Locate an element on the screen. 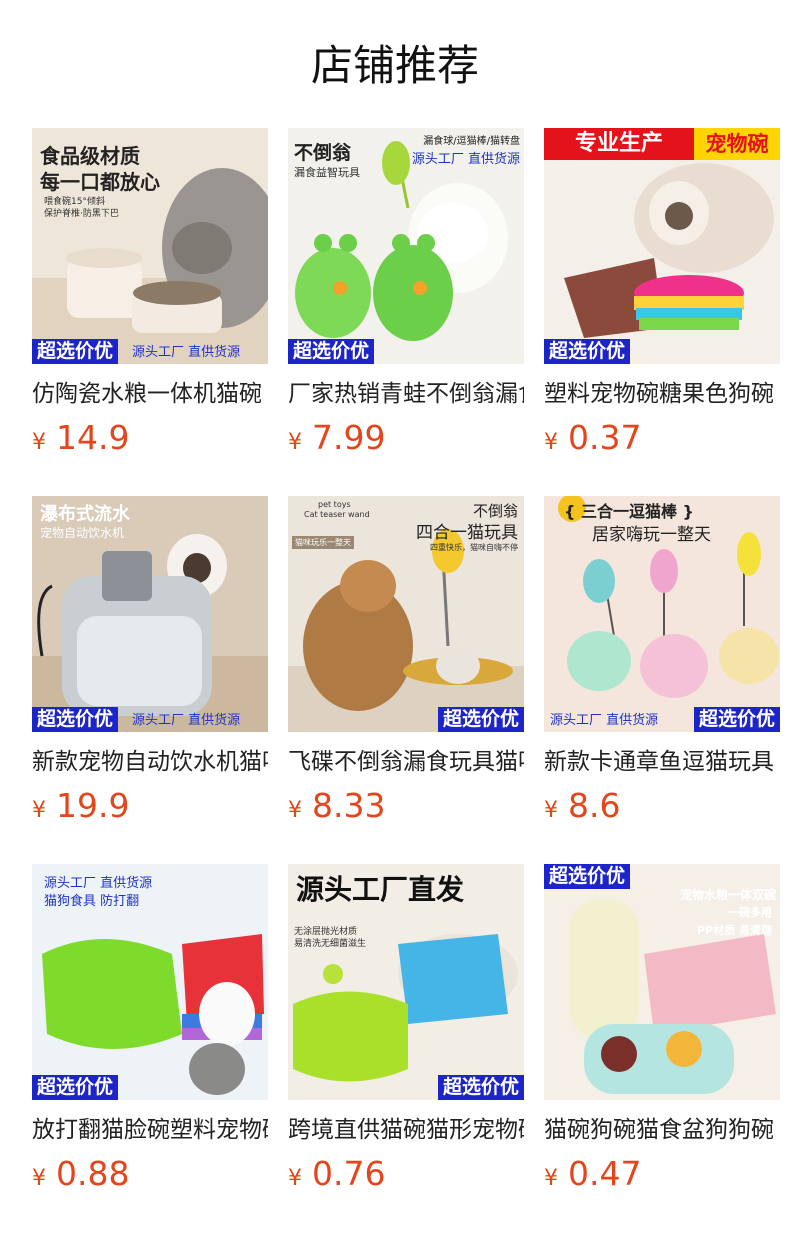  image-headline: 源头工厂直发 is located at coordinates (380, 889).